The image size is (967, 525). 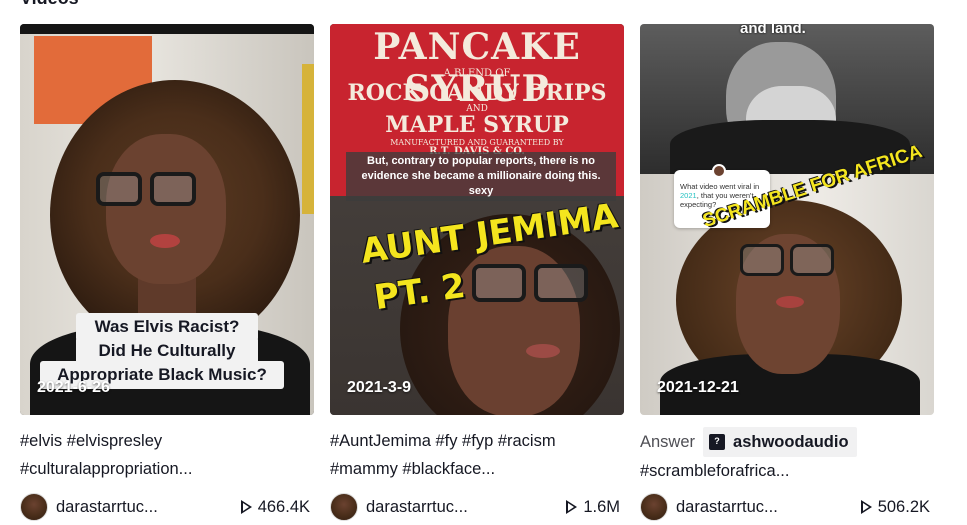 What do you see at coordinates (167, 441) in the screenshot?
I see `hashtags-line: #elvis #elvispresley` at bounding box center [167, 441].